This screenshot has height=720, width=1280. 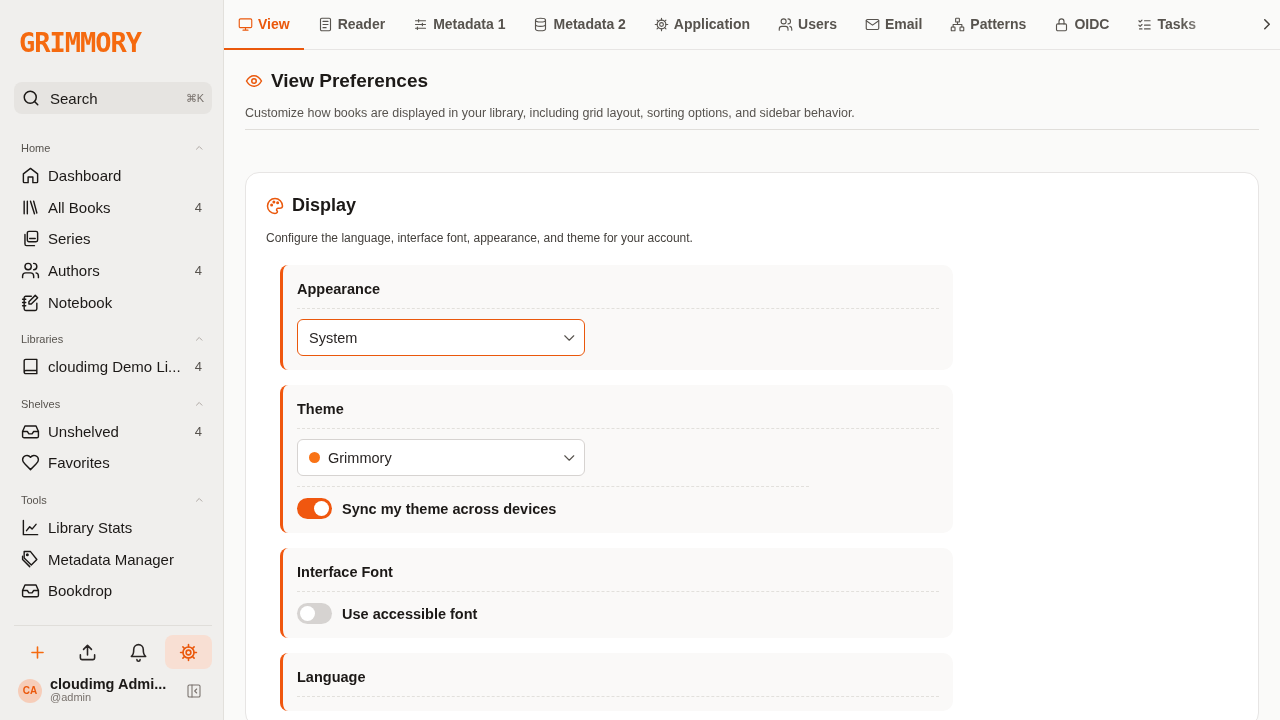 What do you see at coordinates (441, 457) in the screenshot?
I see `dropdown-select: Grimmory` at bounding box center [441, 457].